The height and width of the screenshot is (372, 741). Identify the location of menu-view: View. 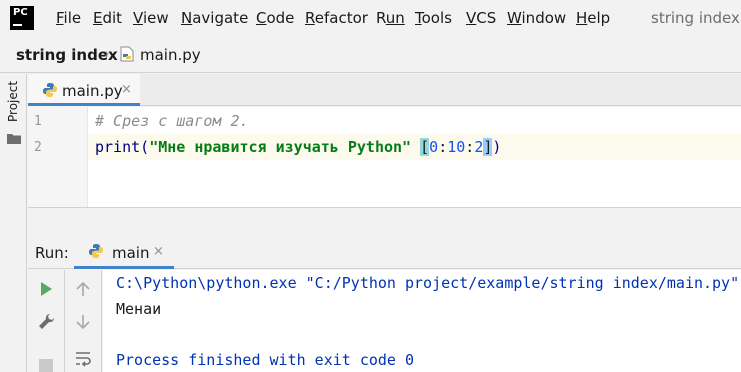
(151, 18).